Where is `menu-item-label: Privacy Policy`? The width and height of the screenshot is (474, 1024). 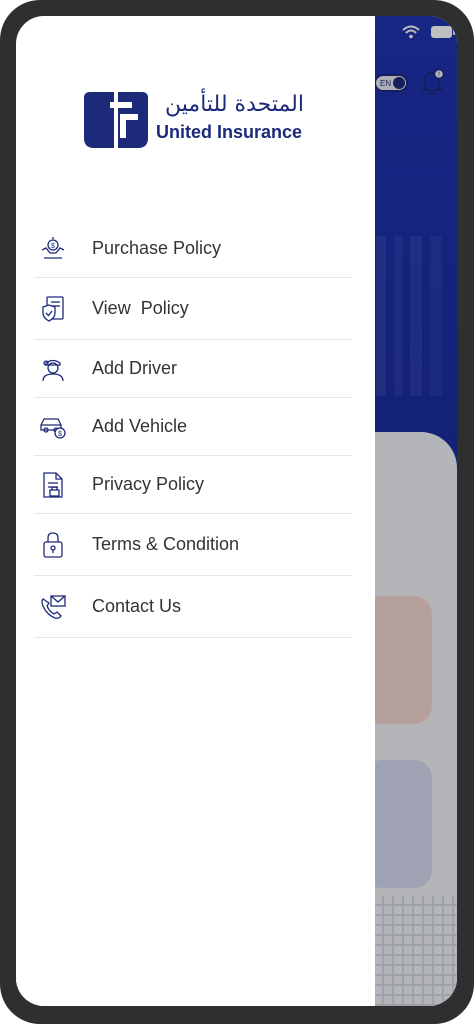 menu-item-label: Privacy Policy is located at coordinates (148, 484).